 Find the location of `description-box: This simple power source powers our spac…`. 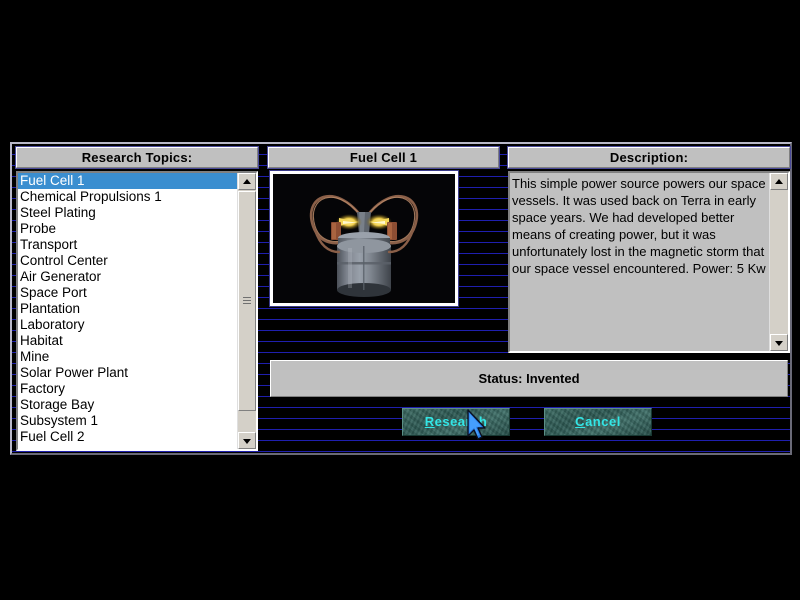

description-box: This simple power source powers our spac… is located at coordinates (649, 262).